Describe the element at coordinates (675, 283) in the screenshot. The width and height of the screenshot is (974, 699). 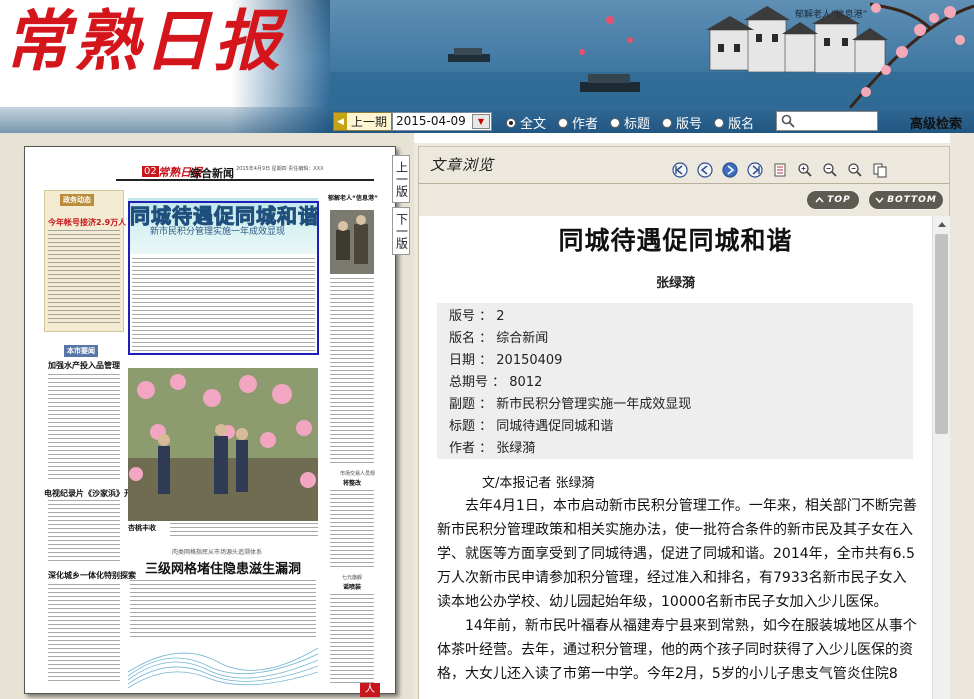
I see `article-author: 张绿漪` at that location.